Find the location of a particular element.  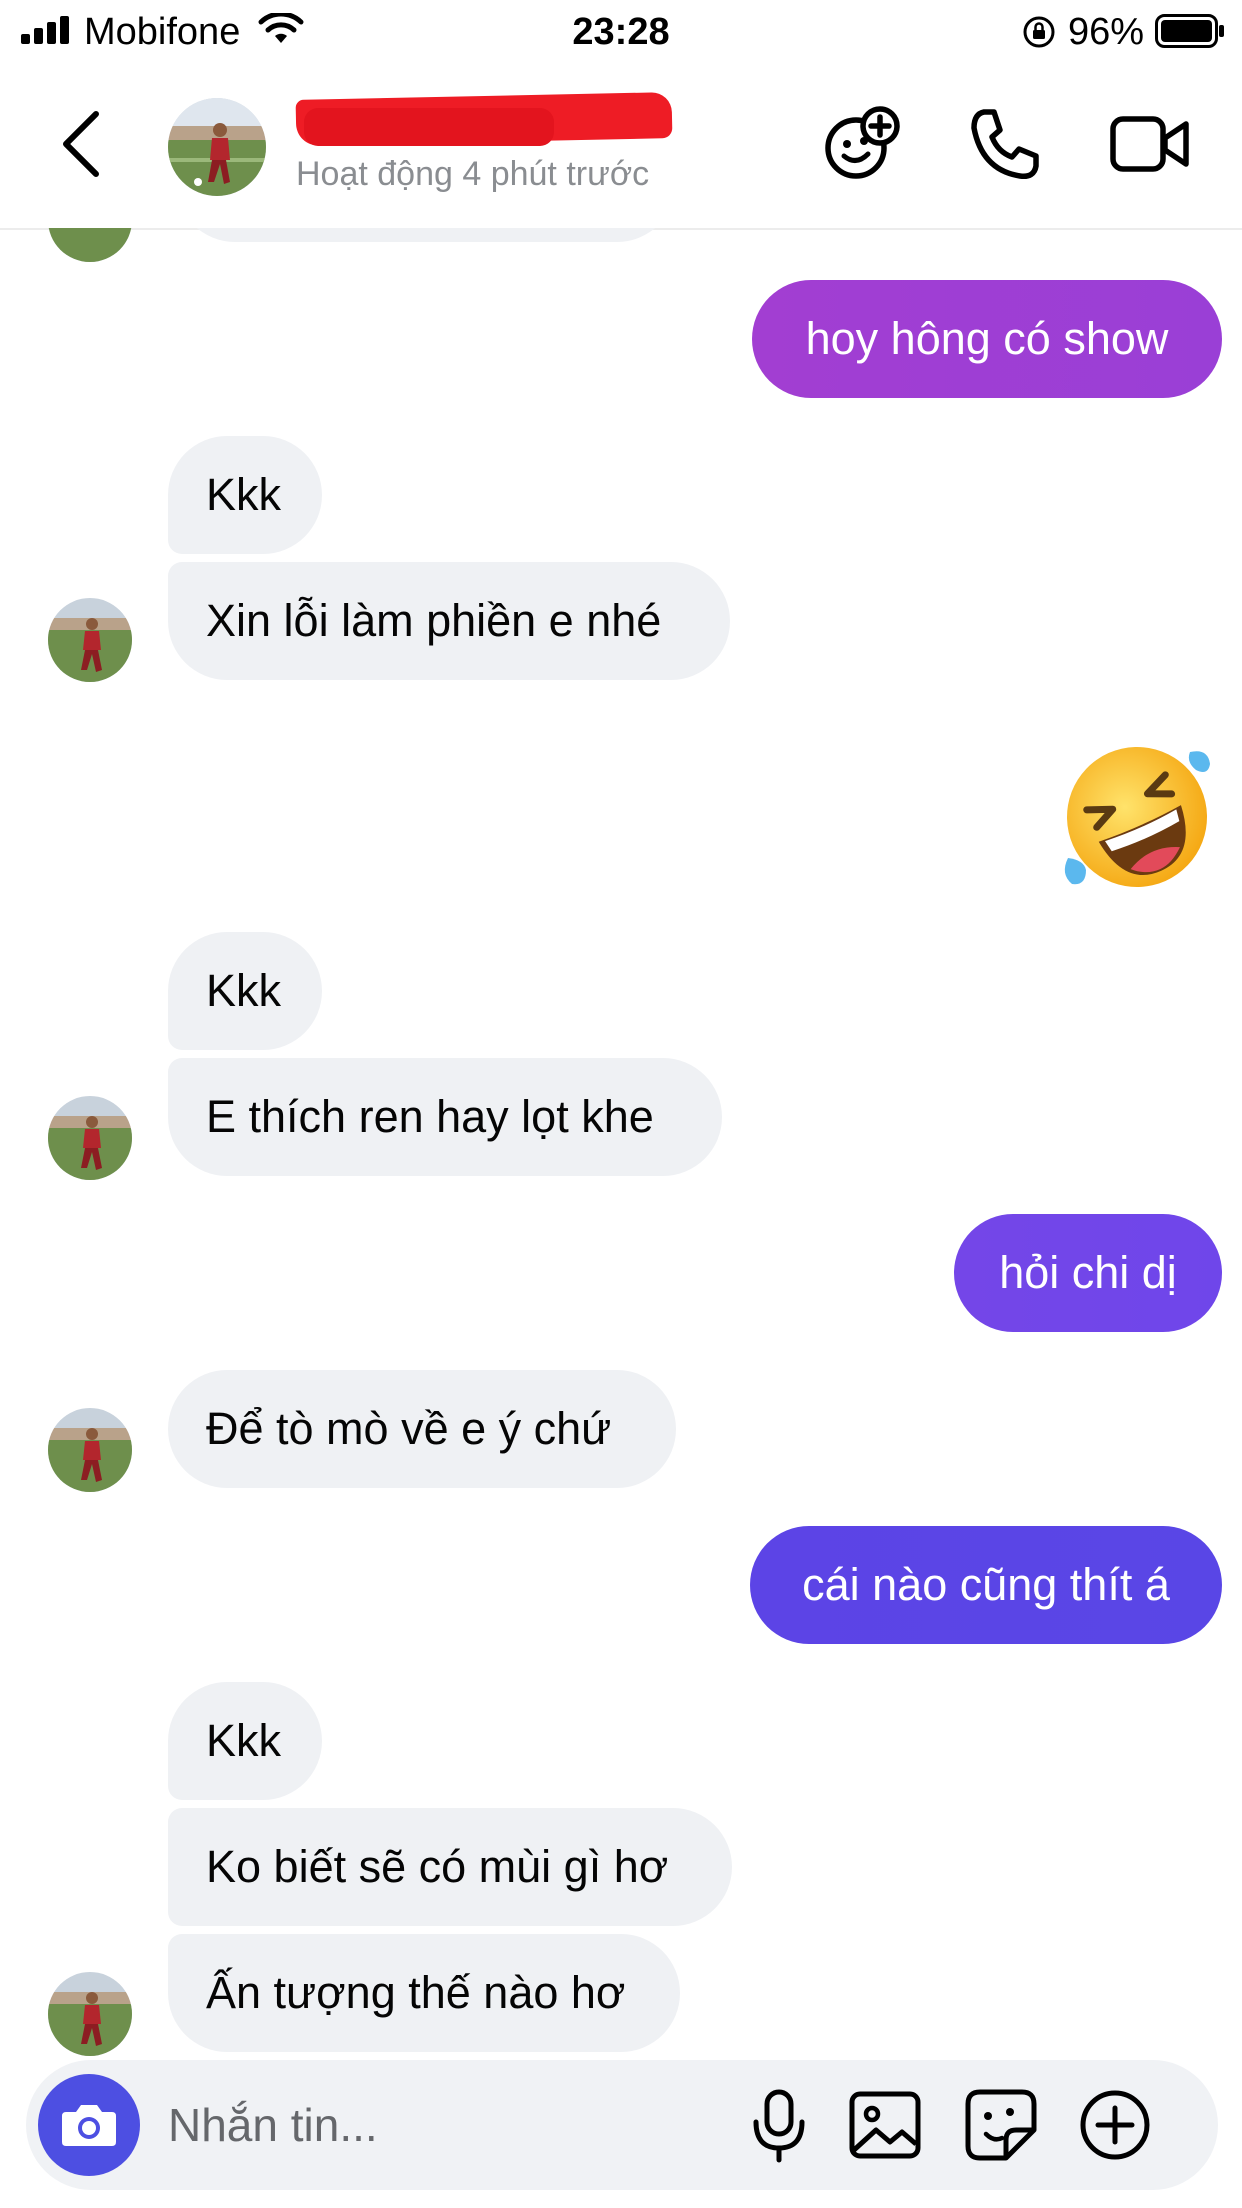

battery-percentage: 96% is located at coordinates (1106, 32).